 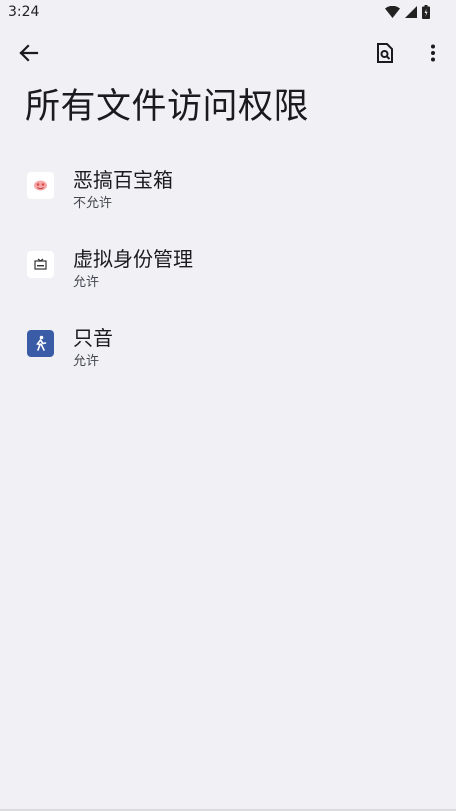 I want to click on list-item-app-1: 虚拟身份管理 允许, so click(x=228, y=268).